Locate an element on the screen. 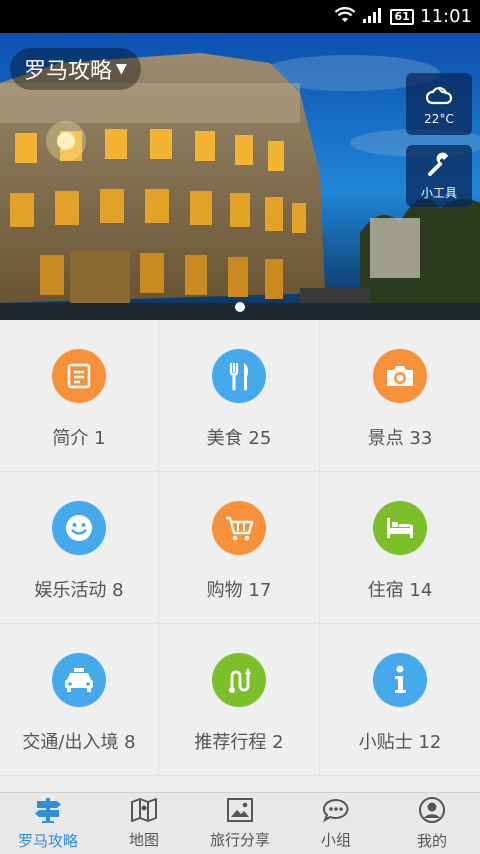 This screenshot has width=480, height=854. category-shopping: 购物 17 is located at coordinates (239, 548).